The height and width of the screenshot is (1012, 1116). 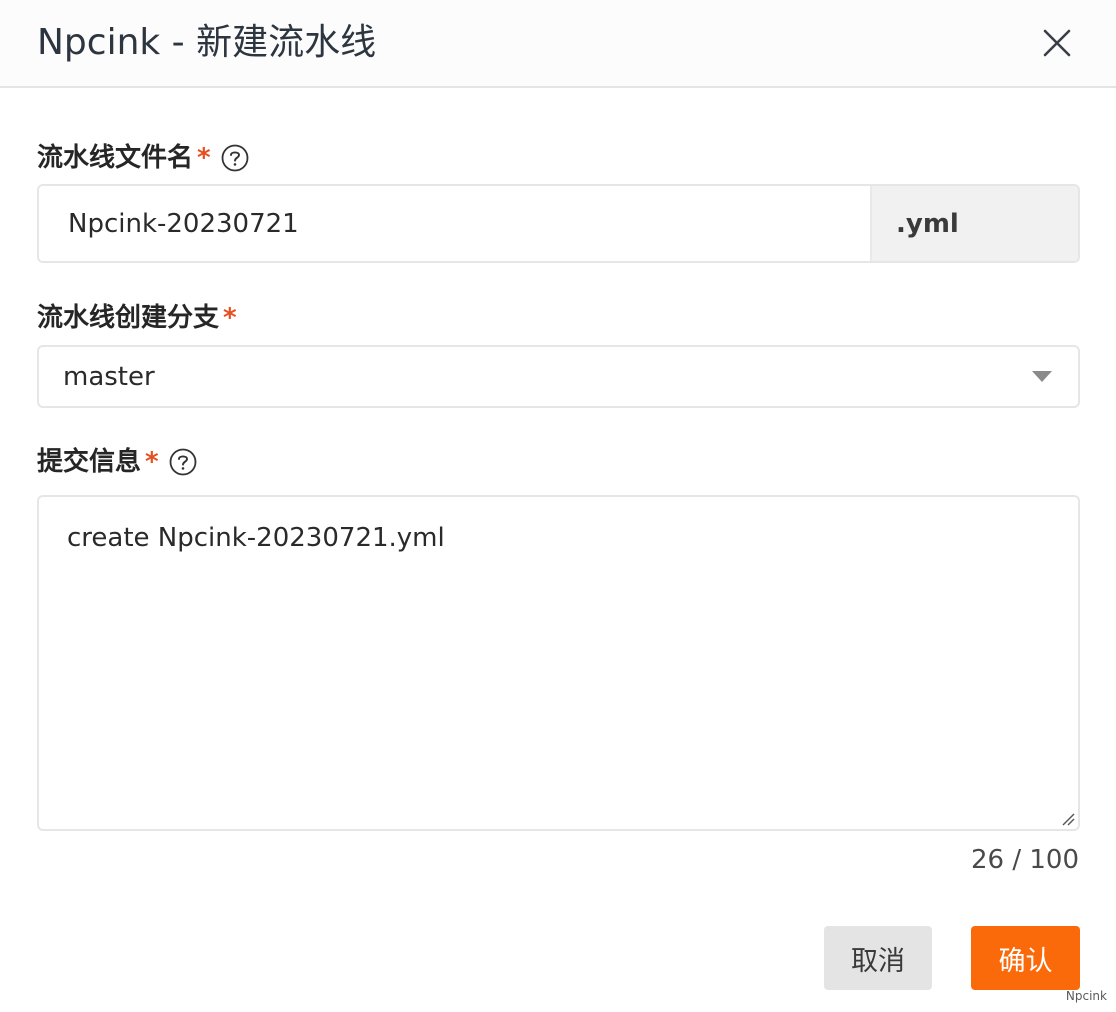 What do you see at coordinates (1042, 376) in the screenshot?
I see `caret-down-icon` at bounding box center [1042, 376].